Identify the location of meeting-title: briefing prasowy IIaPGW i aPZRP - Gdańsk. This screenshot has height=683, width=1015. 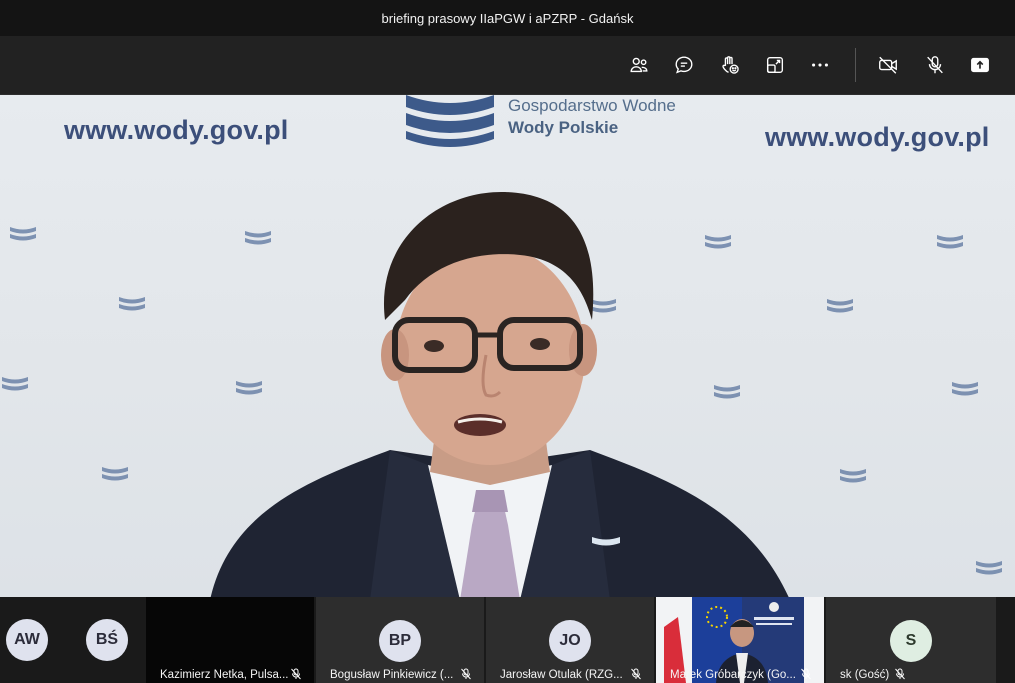
(507, 18).